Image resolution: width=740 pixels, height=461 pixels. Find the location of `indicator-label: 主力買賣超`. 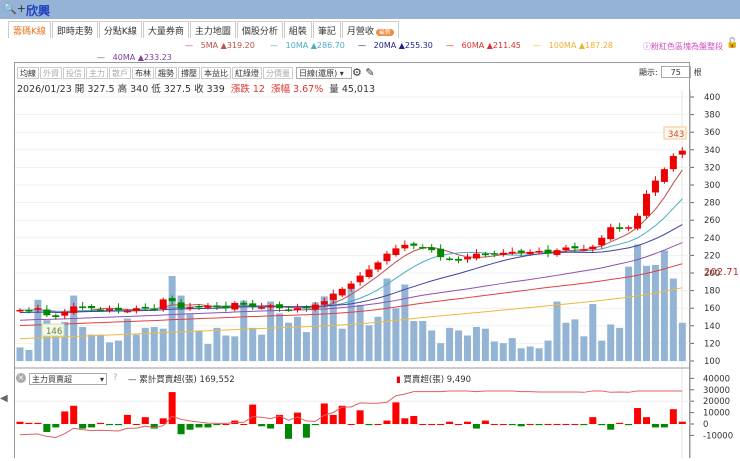

indicator-label: 主力買賣超 is located at coordinates (52, 379).